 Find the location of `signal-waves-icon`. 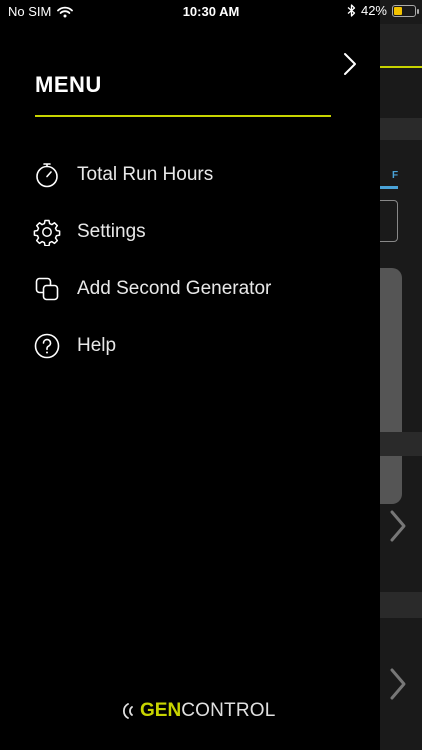

signal-waves-icon is located at coordinates (127, 711).